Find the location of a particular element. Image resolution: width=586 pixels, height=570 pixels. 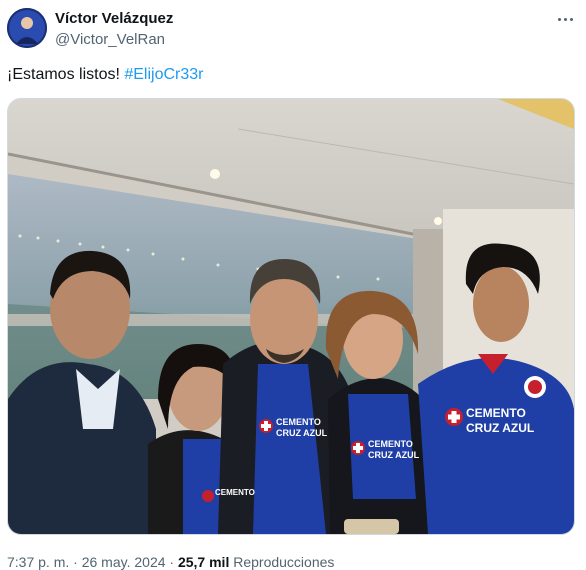

views-count: 25,7 mil is located at coordinates (203, 562).